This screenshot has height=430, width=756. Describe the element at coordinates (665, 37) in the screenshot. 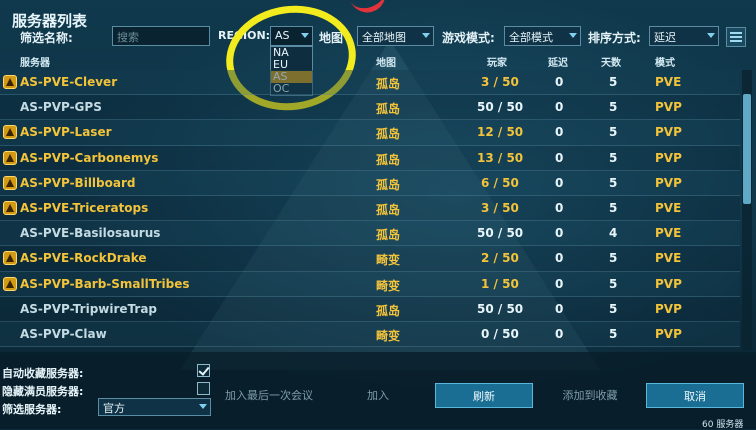

I see `sort-select-value: 延迟` at that location.